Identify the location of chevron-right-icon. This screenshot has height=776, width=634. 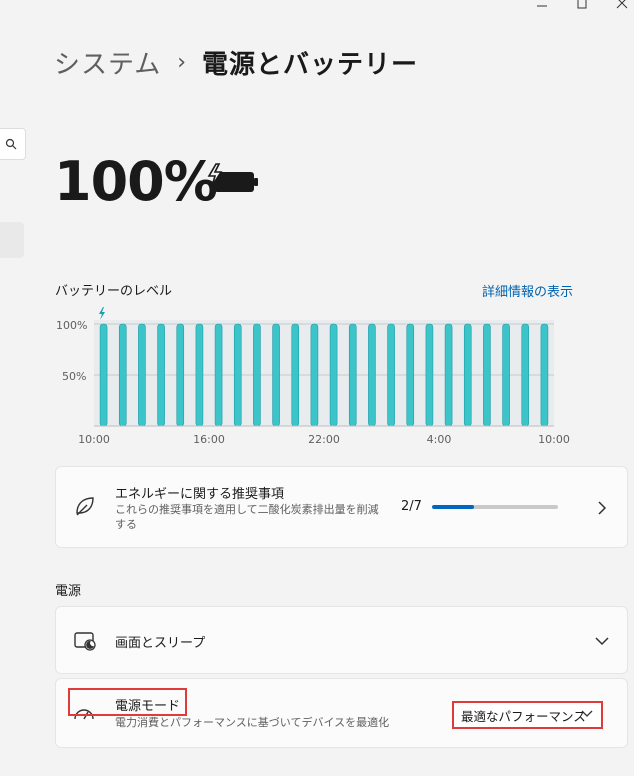
(602, 508).